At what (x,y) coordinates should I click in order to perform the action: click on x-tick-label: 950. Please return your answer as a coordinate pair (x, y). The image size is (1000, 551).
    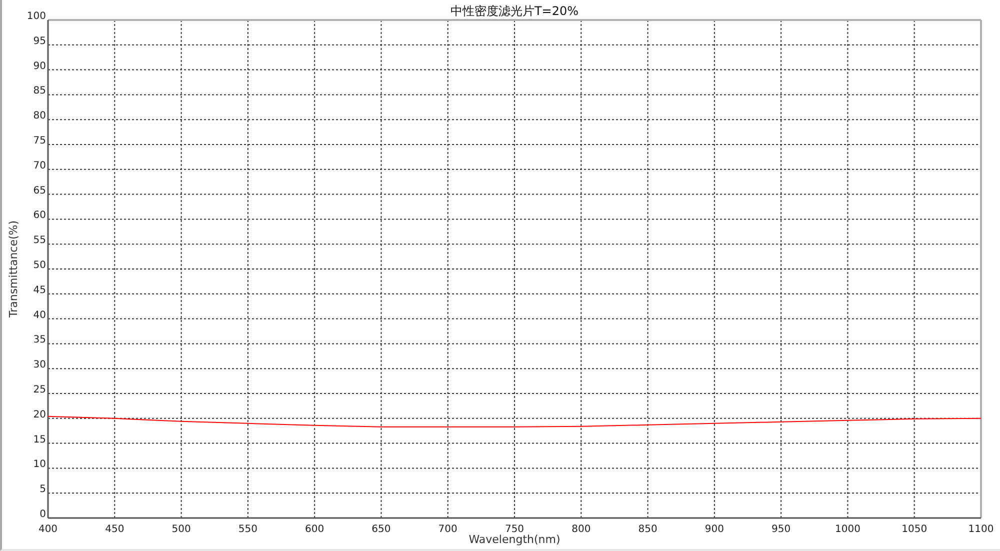
    Looking at the image, I should click on (781, 529).